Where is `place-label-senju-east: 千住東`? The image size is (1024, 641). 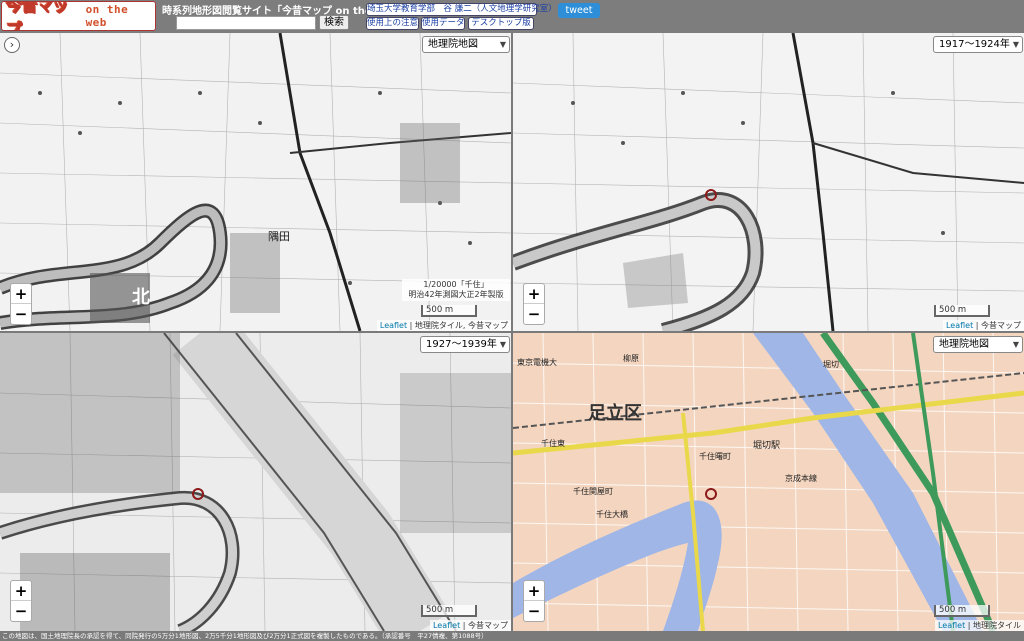
place-label-senju-east: 千住東 is located at coordinates (553, 443).